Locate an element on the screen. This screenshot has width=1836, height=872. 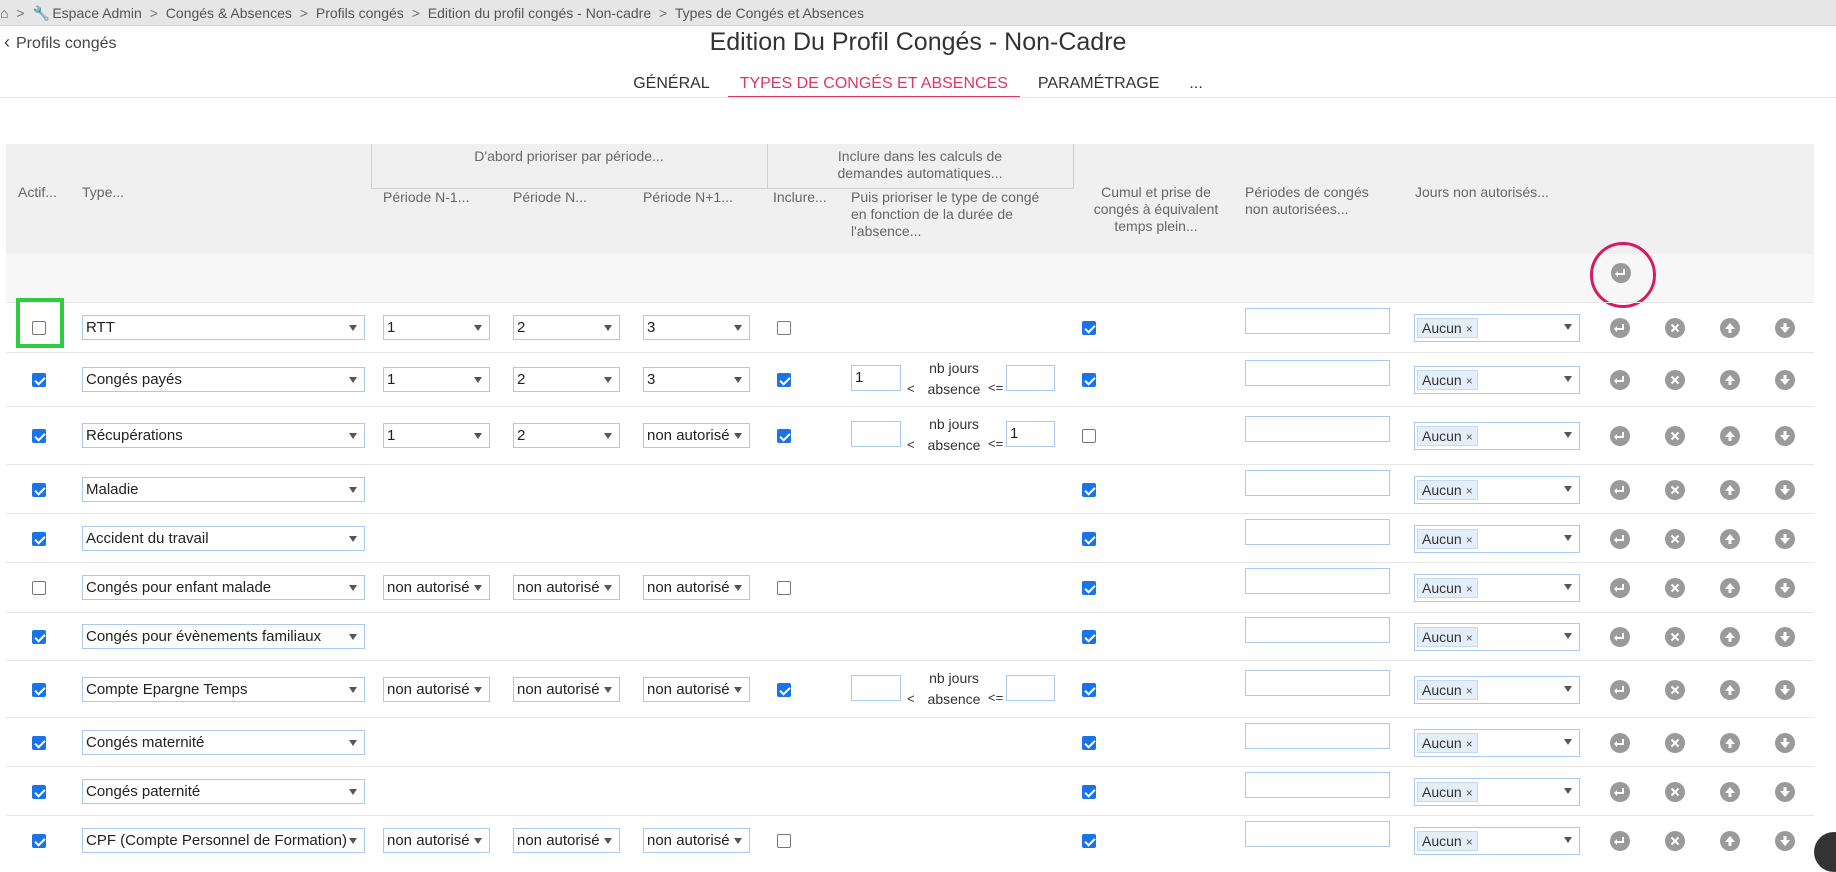
type-select: Congés pour enfant malade is located at coordinates (223, 587).